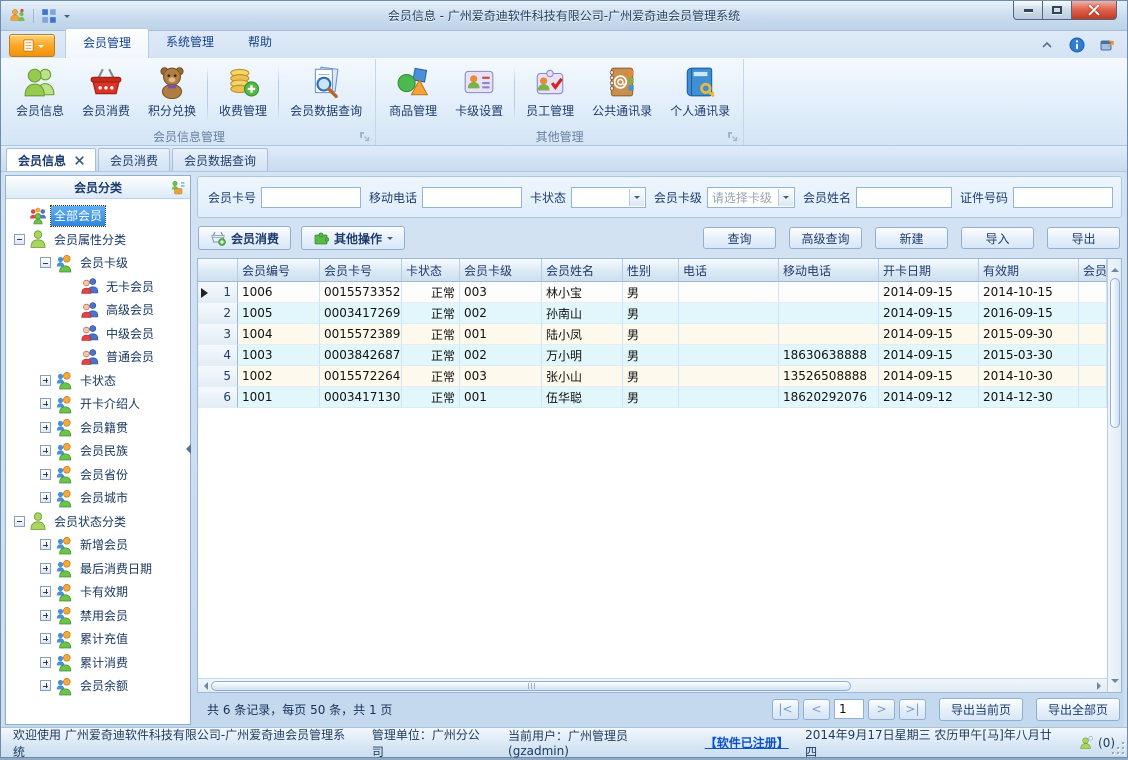 This screenshot has width=1128, height=760. Describe the element at coordinates (178, 187) in the screenshot. I see `category-options-icon` at that location.